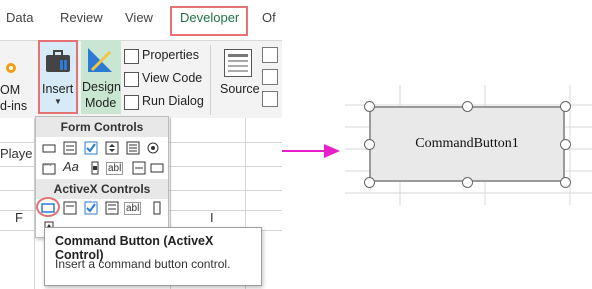 This screenshot has width=592, height=289. What do you see at coordinates (101, 87) in the screenshot?
I see `design-label-1: Design` at bounding box center [101, 87].